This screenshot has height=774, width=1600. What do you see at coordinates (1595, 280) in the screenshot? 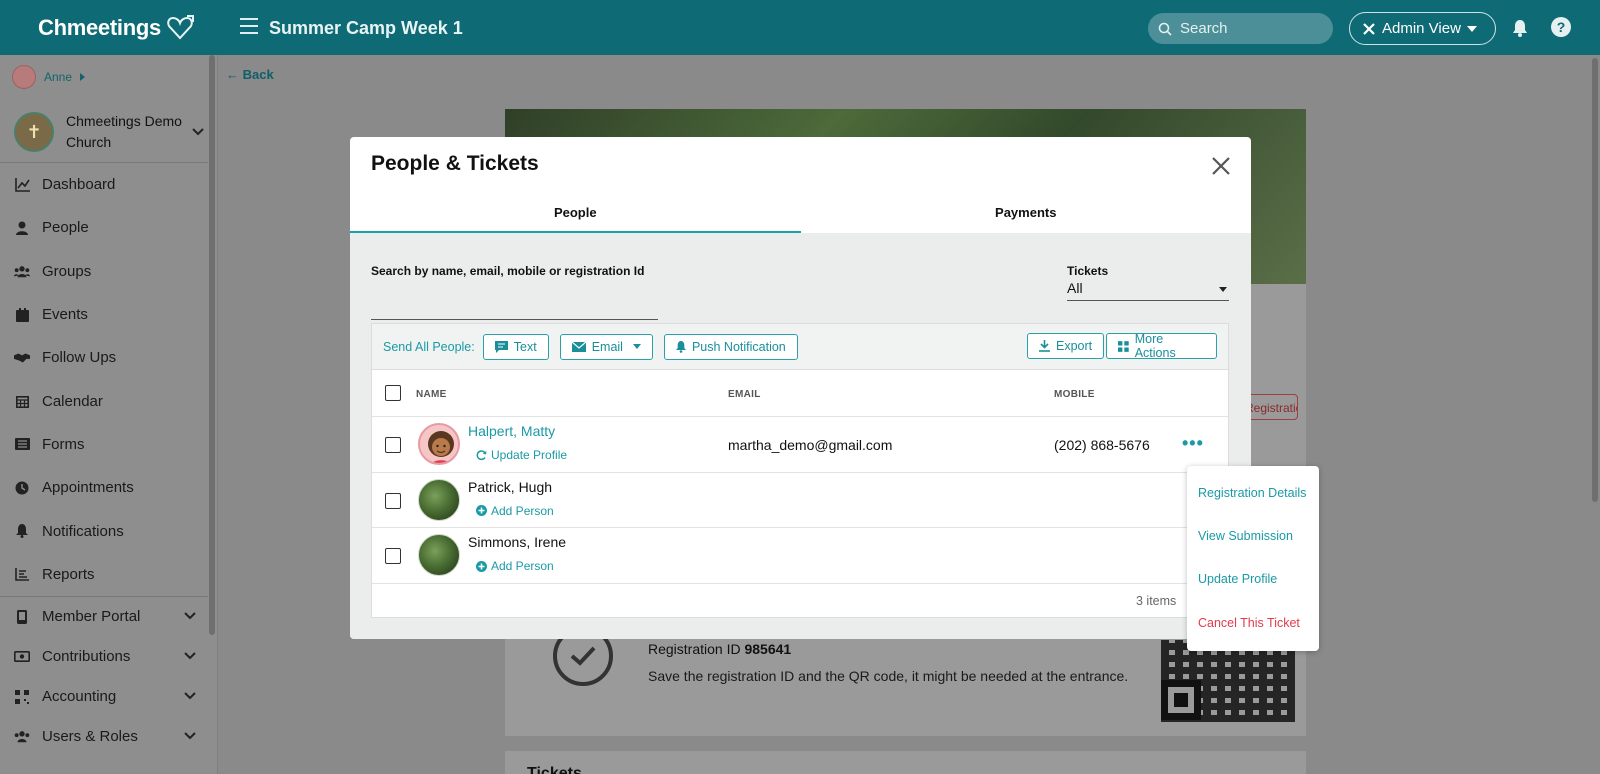
I see `page-scrollbar` at bounding box center [1595, 280].